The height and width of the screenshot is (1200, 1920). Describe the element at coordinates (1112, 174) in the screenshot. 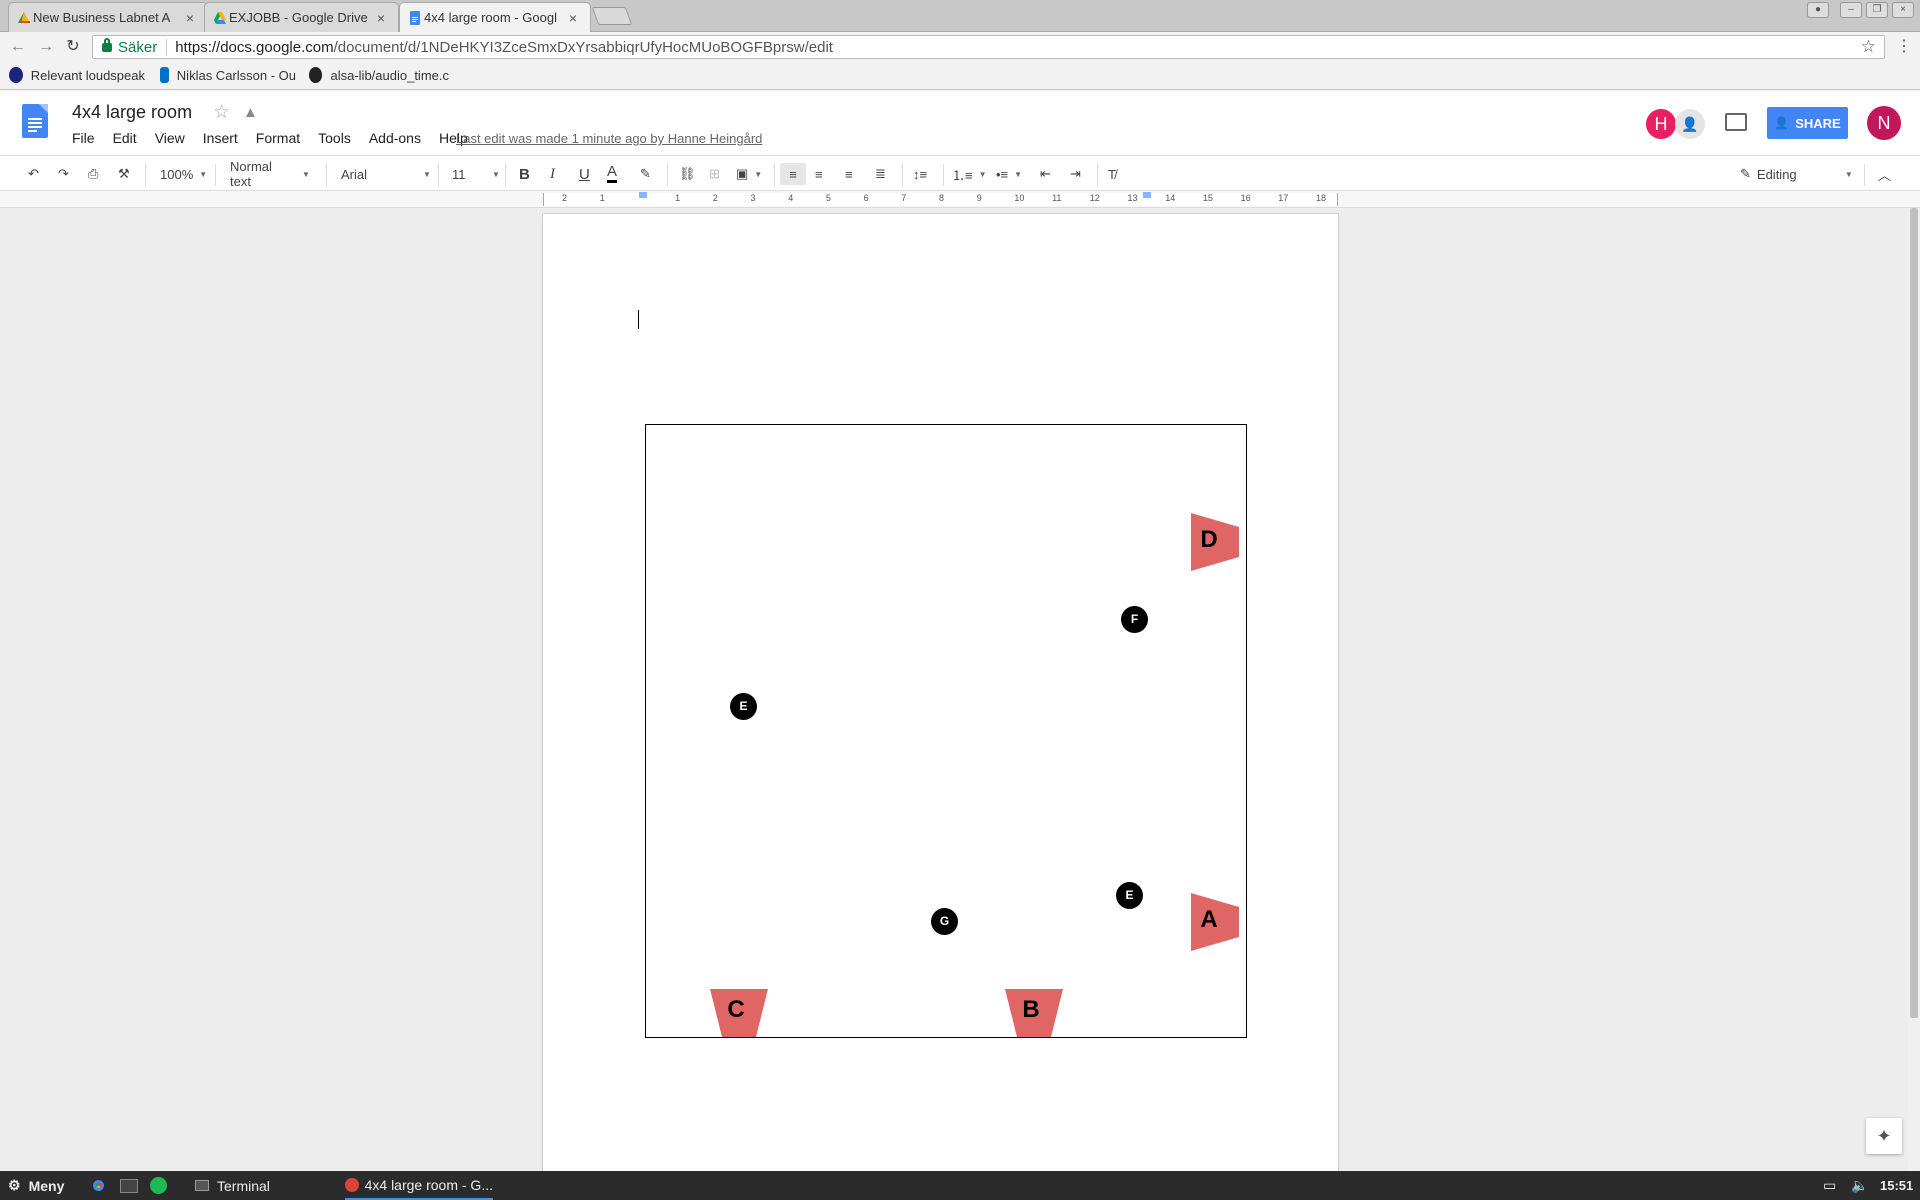

I see `clear-formatting-icon: T̸` at that location.